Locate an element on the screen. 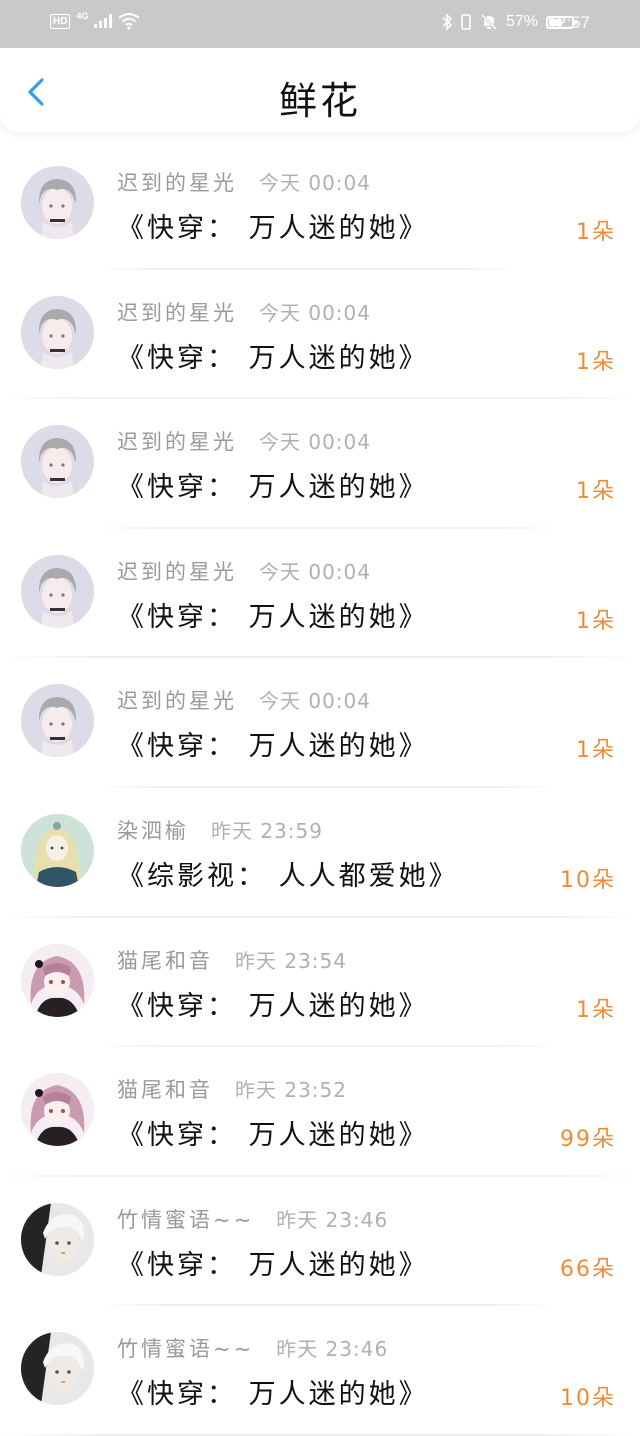  meta: 染泗榆 昨天 23:59 is located at coordinates (220, 830).